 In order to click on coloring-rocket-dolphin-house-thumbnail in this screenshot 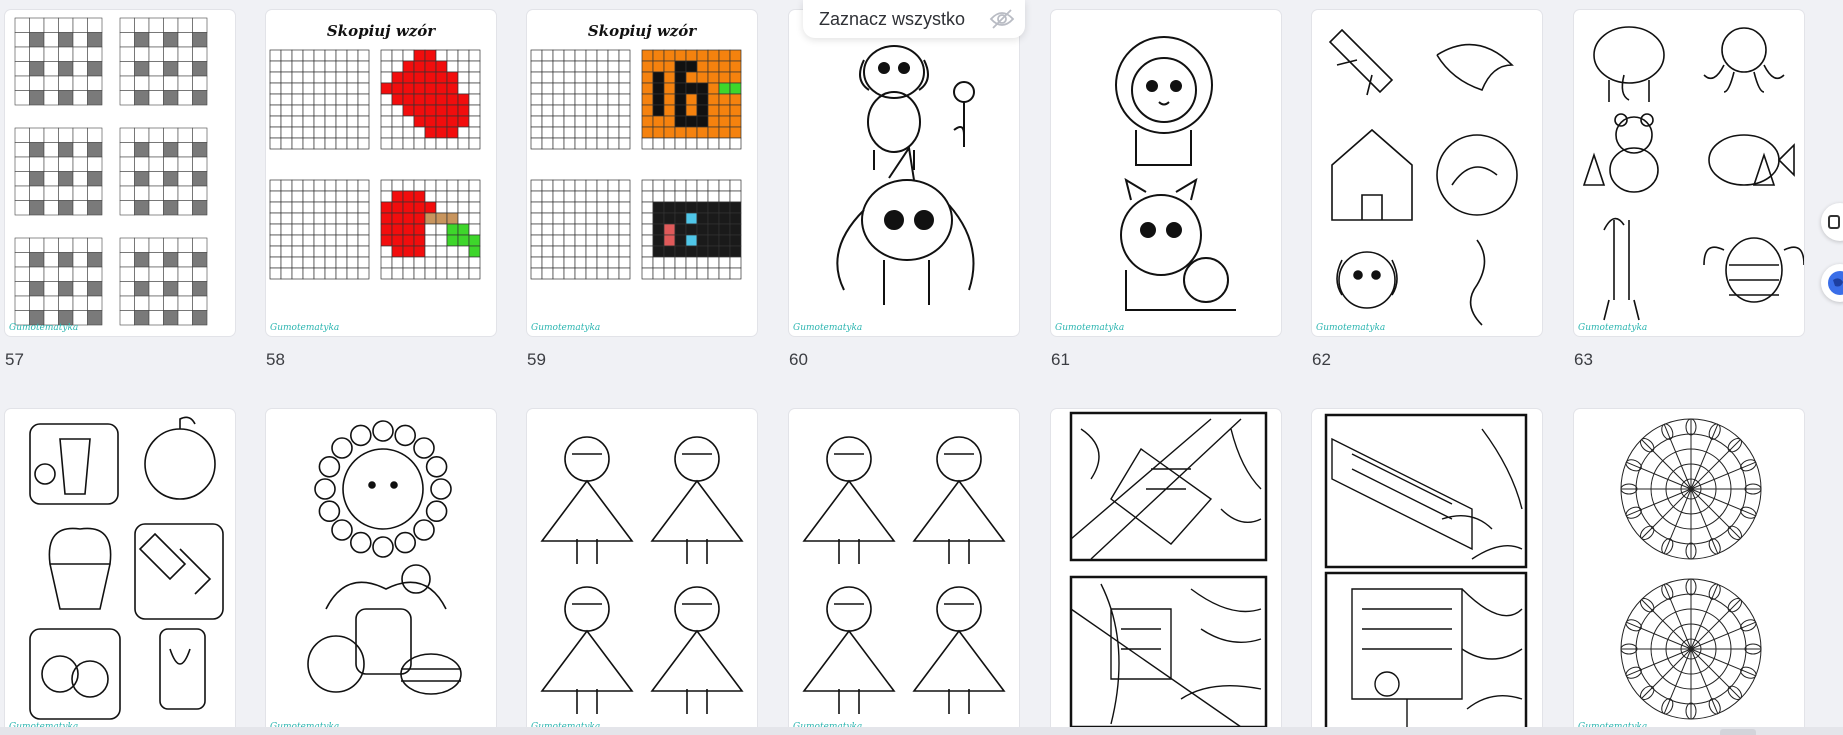, I will do `click(1423, 177)`.